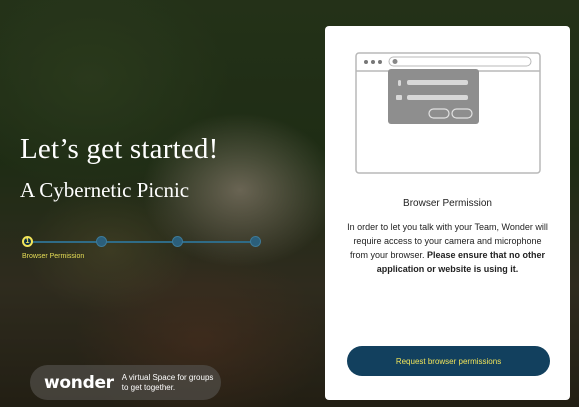 The image size is (579, 407). I want to click on wonder-logo: wonder, so click(79, 382).